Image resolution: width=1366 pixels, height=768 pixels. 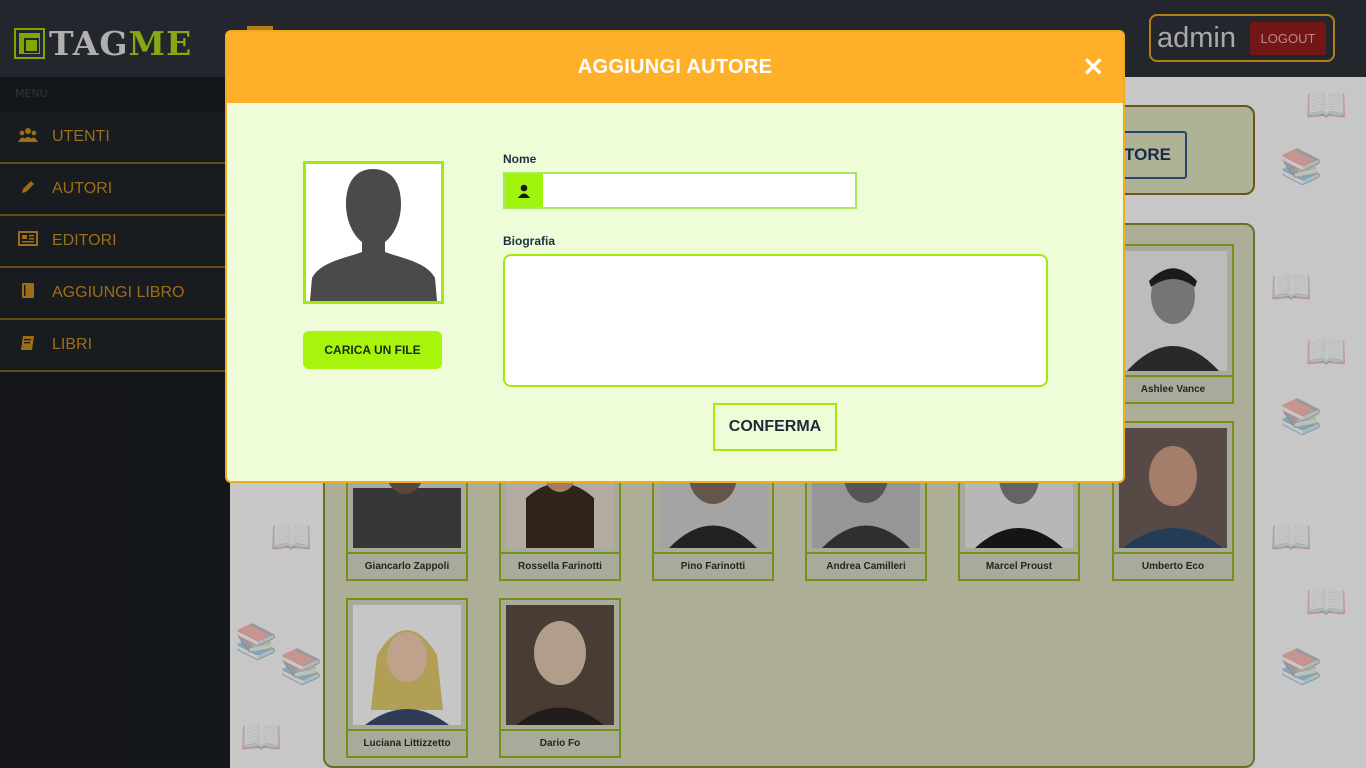 I want to click on user-name: admin, so click(x=1196, y=38).